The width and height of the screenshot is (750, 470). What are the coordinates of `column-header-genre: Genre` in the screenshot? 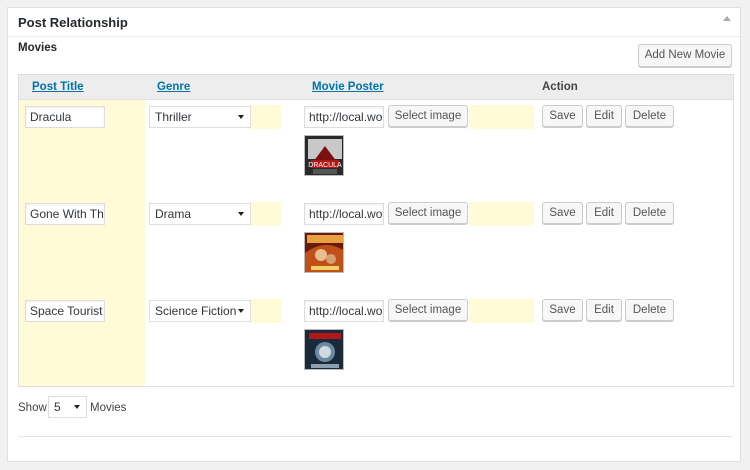 It's located at (173, 87).